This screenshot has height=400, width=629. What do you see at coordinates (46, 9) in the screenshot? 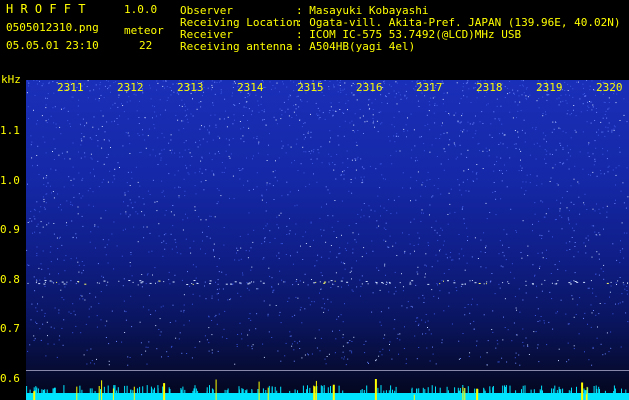
I see `app-title: H R O F F T` at bounding box center [46, 9].